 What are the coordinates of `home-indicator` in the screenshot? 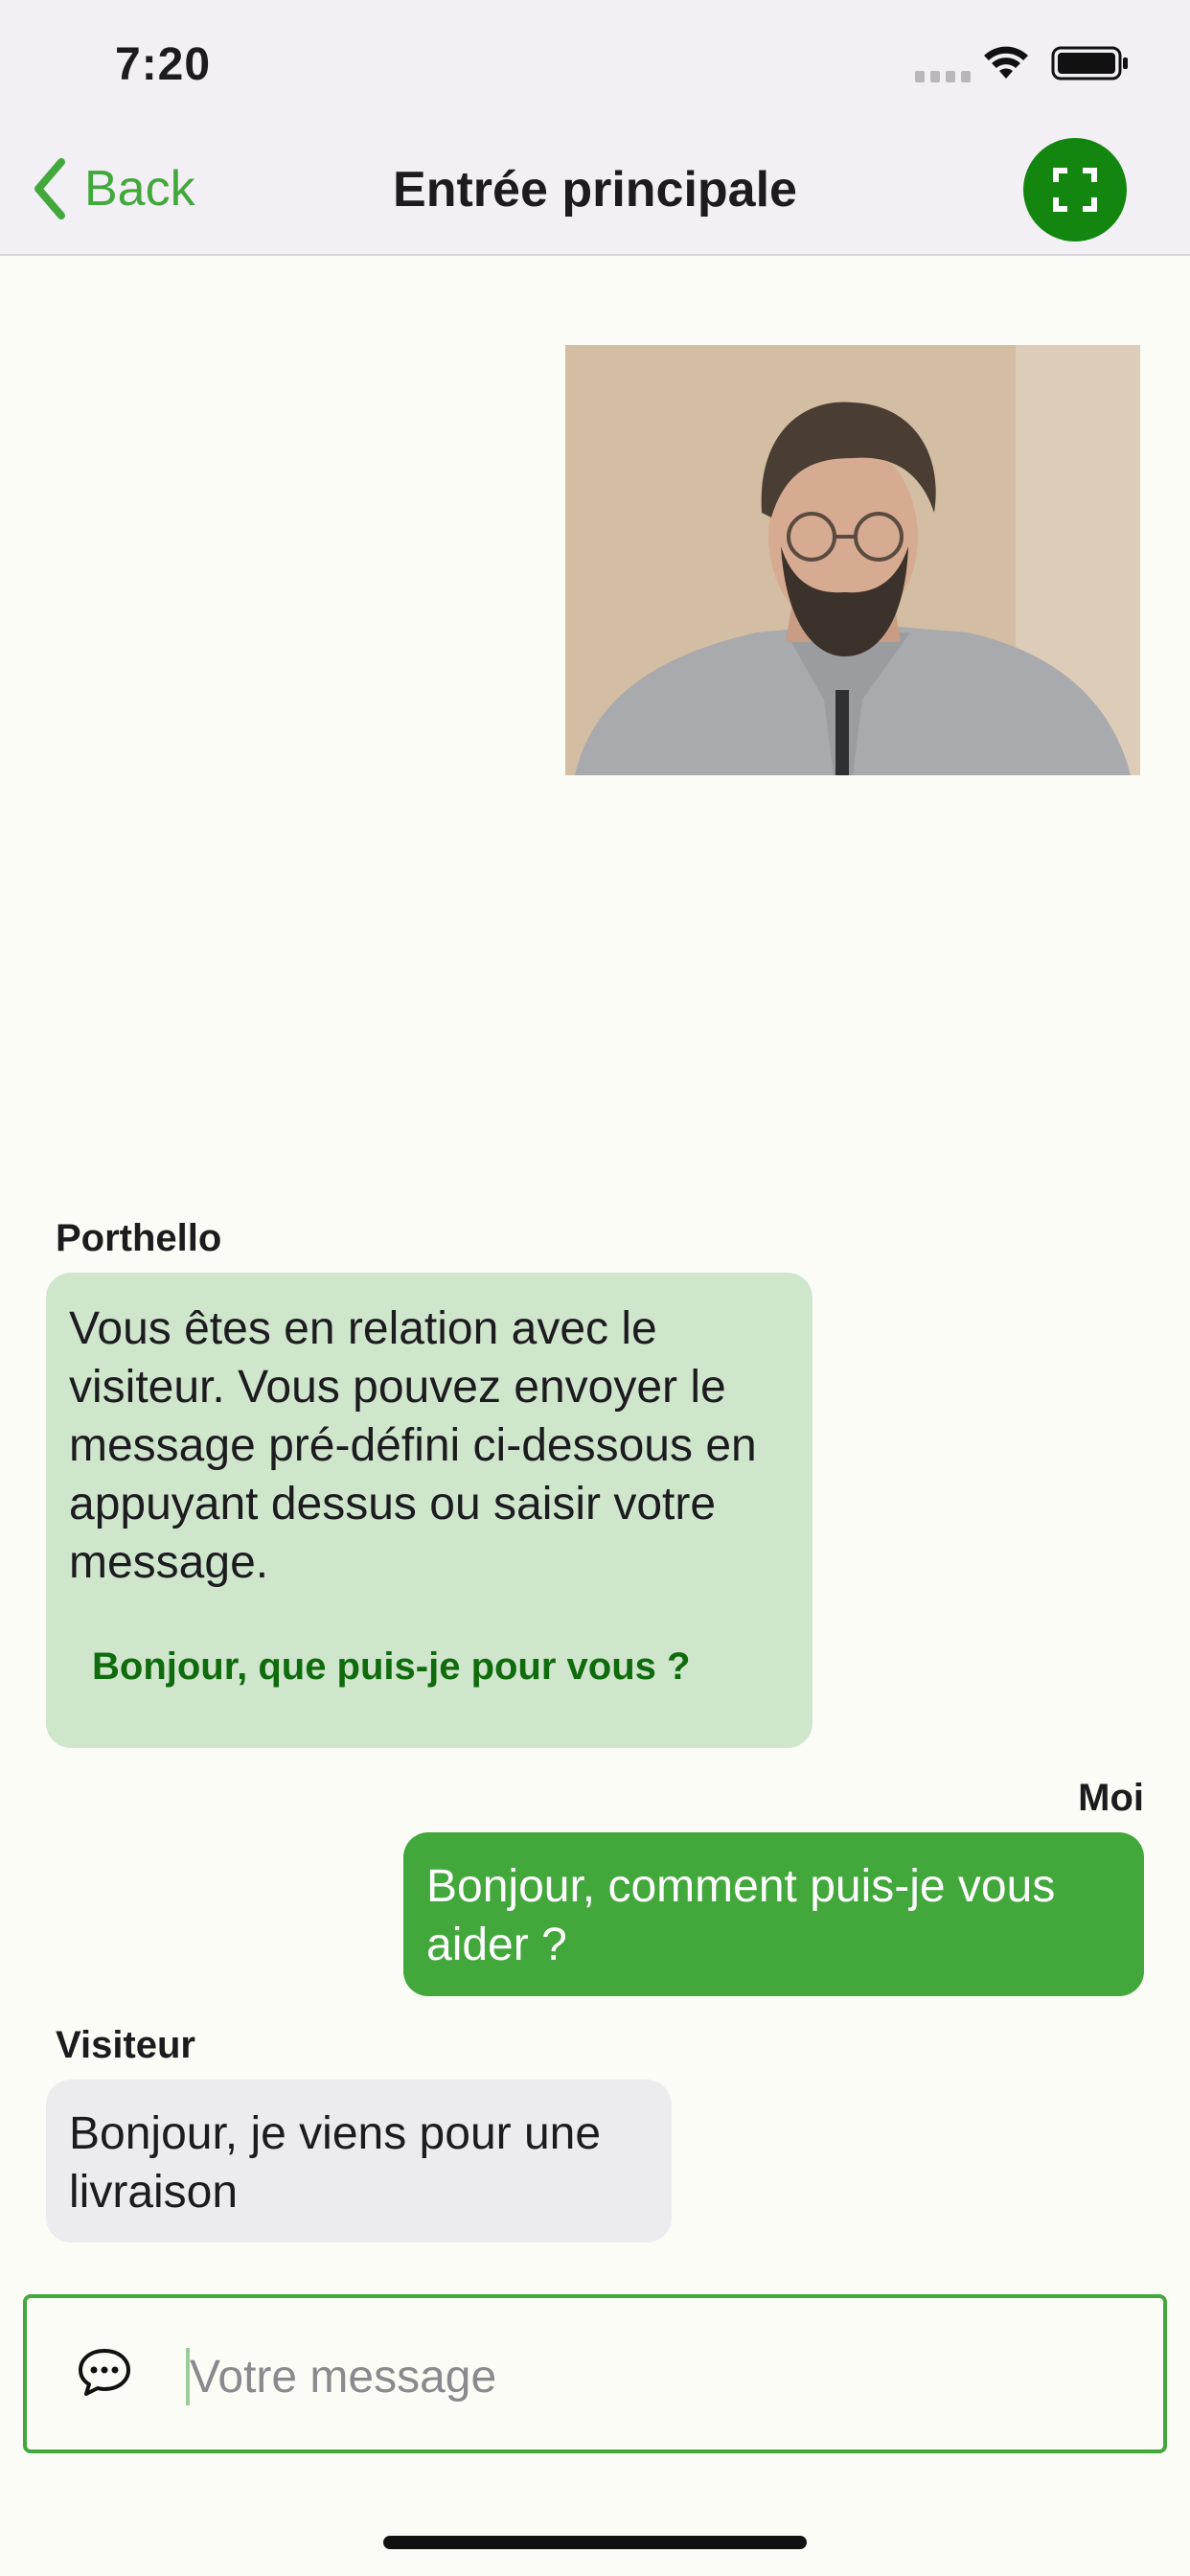 It's located at (595, 2542).